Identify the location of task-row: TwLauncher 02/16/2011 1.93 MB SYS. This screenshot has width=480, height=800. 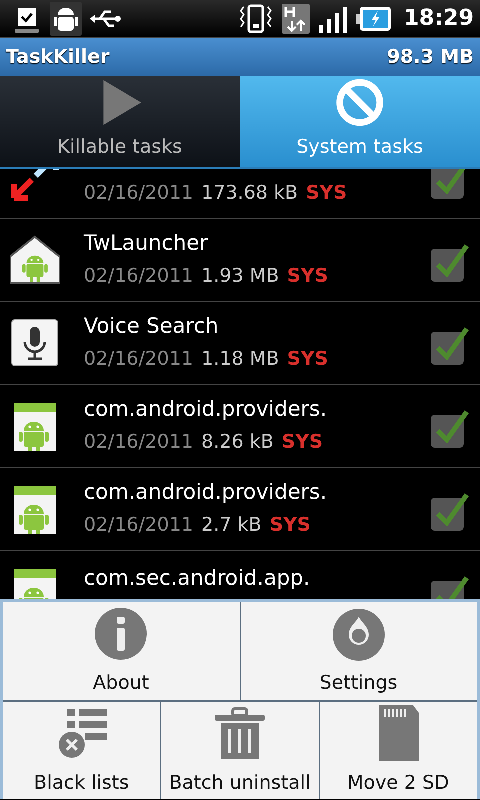
(240, 260).